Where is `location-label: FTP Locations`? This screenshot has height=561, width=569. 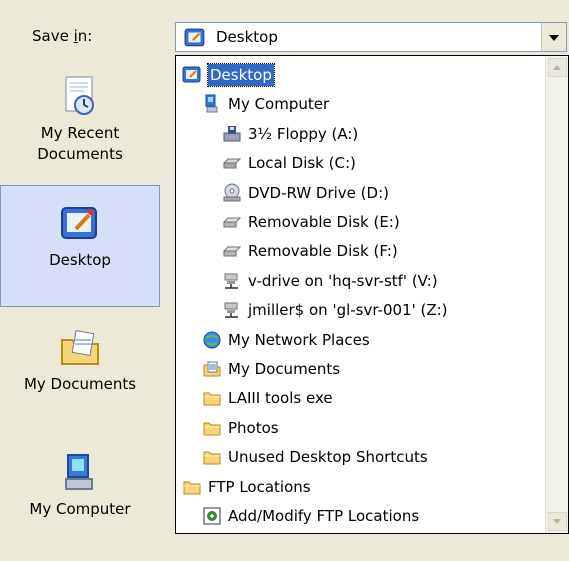 location-label: FTP Locations is located at coordinates (259, 486).